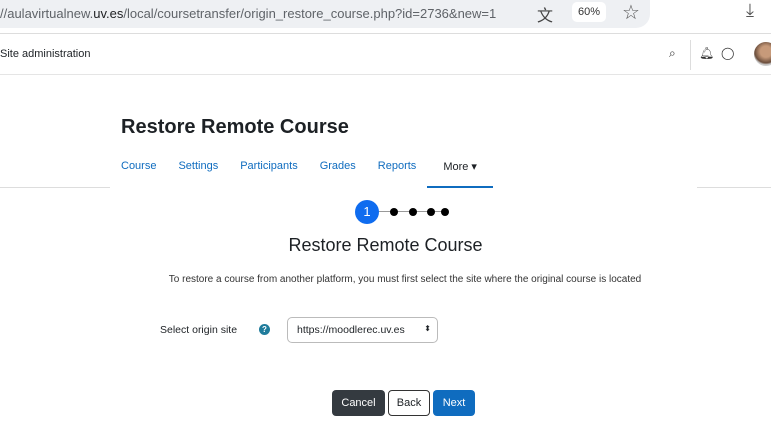  What do you see at coordinates (460, 169) in the screenshot?
I see `tab-more: More ▾` at bounding box center [460, 169].